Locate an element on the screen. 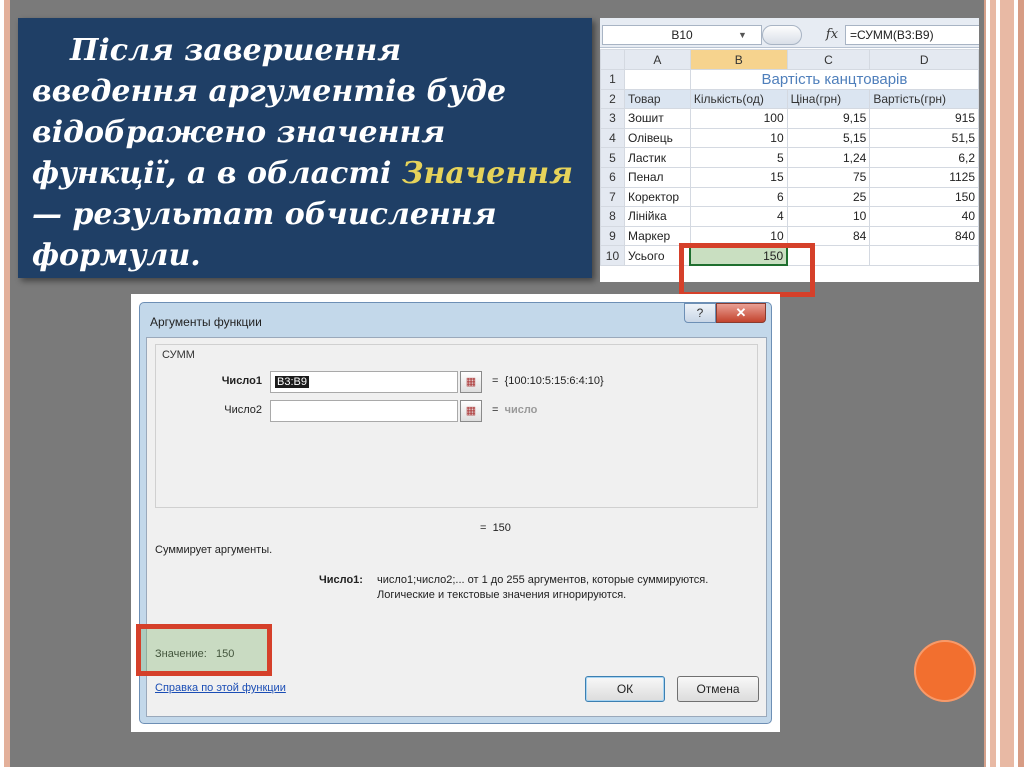 Image resolution: width=1024 pixels, height=767 pixels. table-row: 7 Коректор 6 25 150 is located at coordinates (789, 197).